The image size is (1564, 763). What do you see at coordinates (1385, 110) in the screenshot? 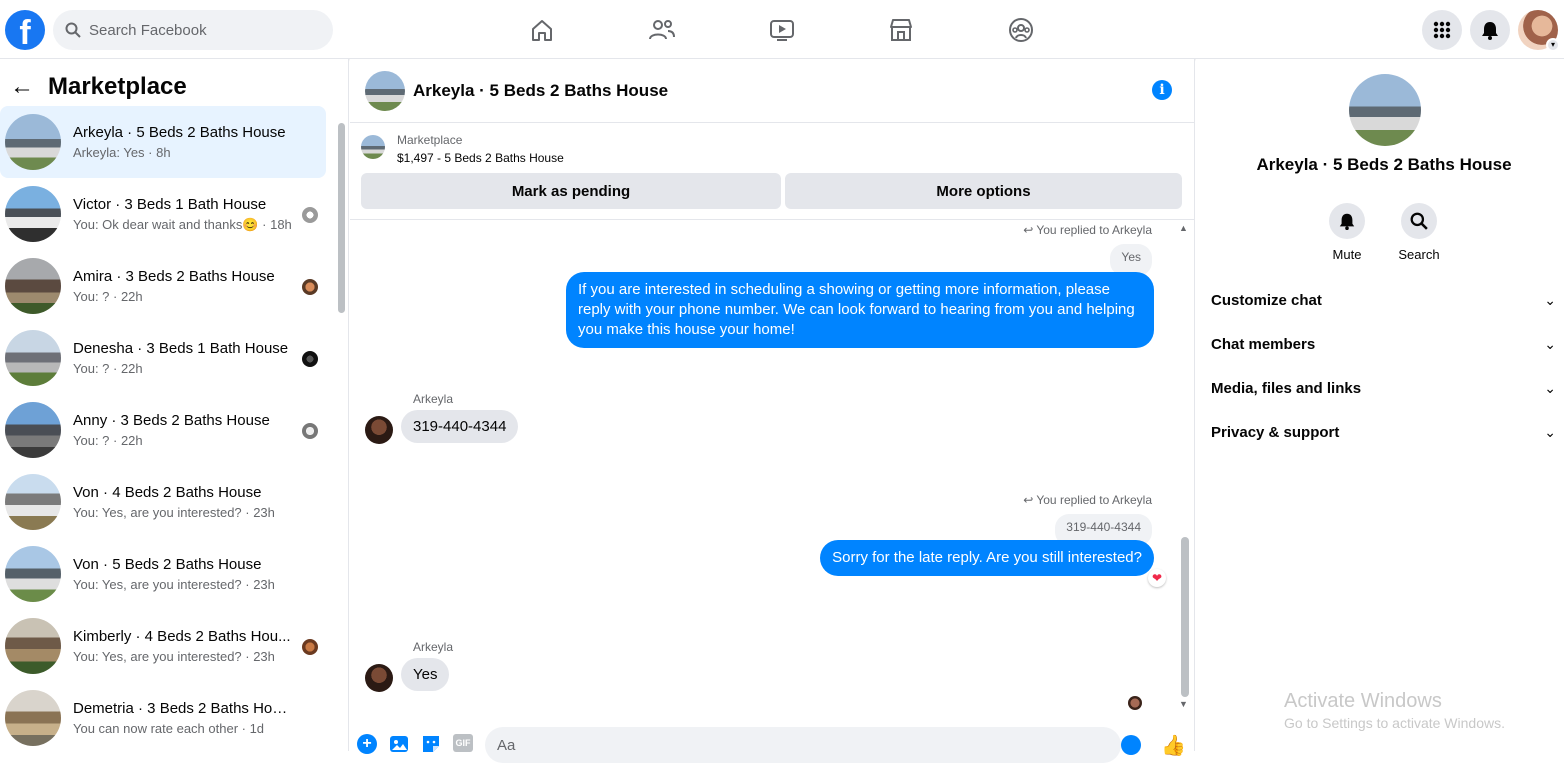
I see `details-listing-photo` at bounding box center [1385, 110].